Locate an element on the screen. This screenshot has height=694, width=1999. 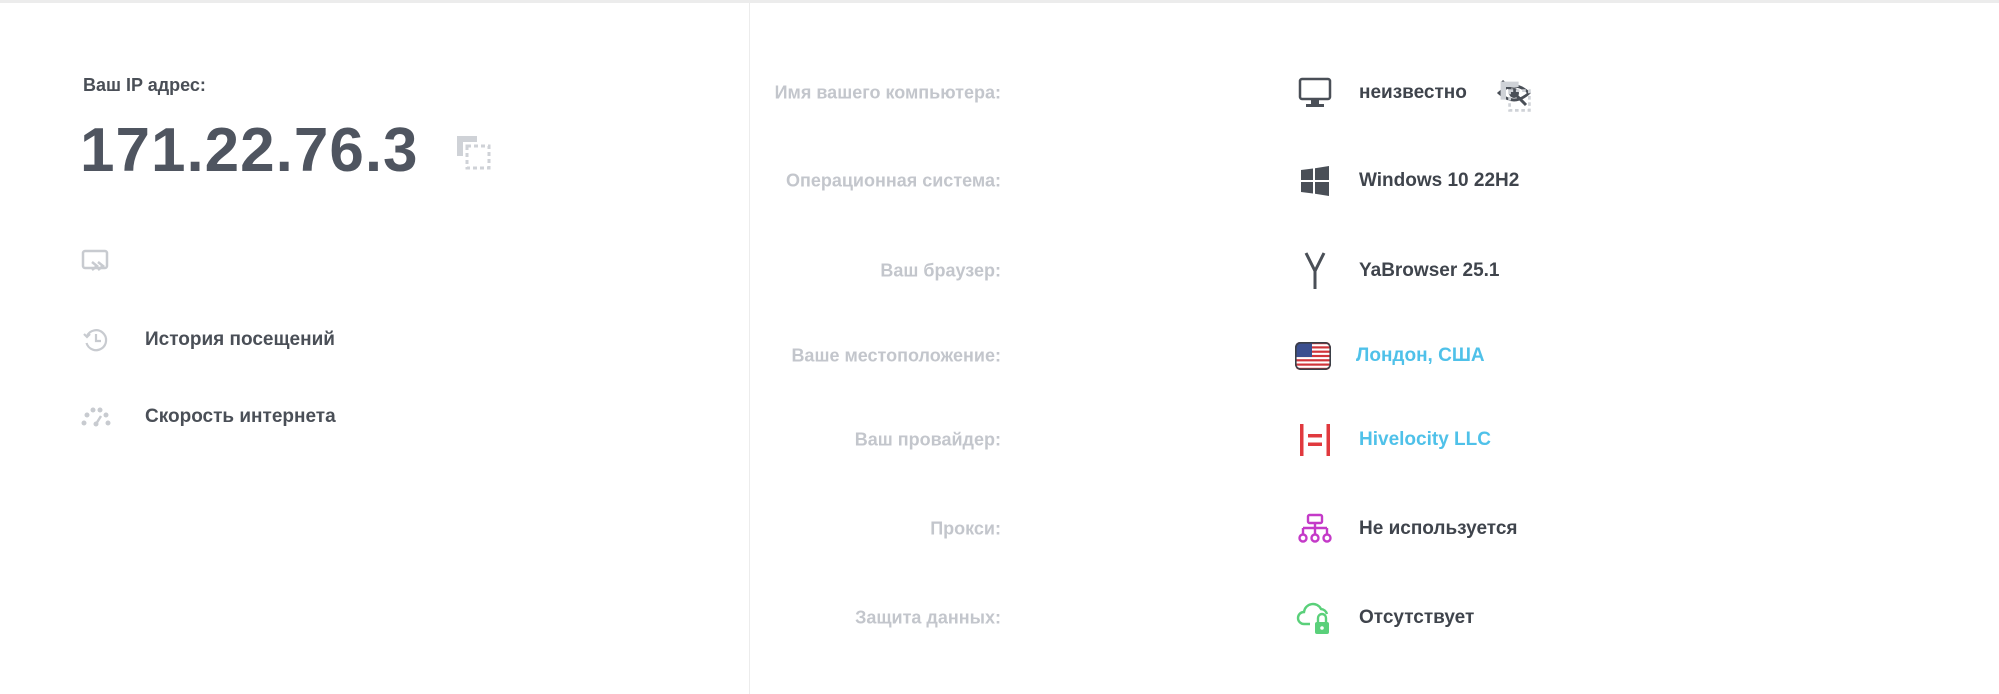
share-button is located at coordinates (96, 262).